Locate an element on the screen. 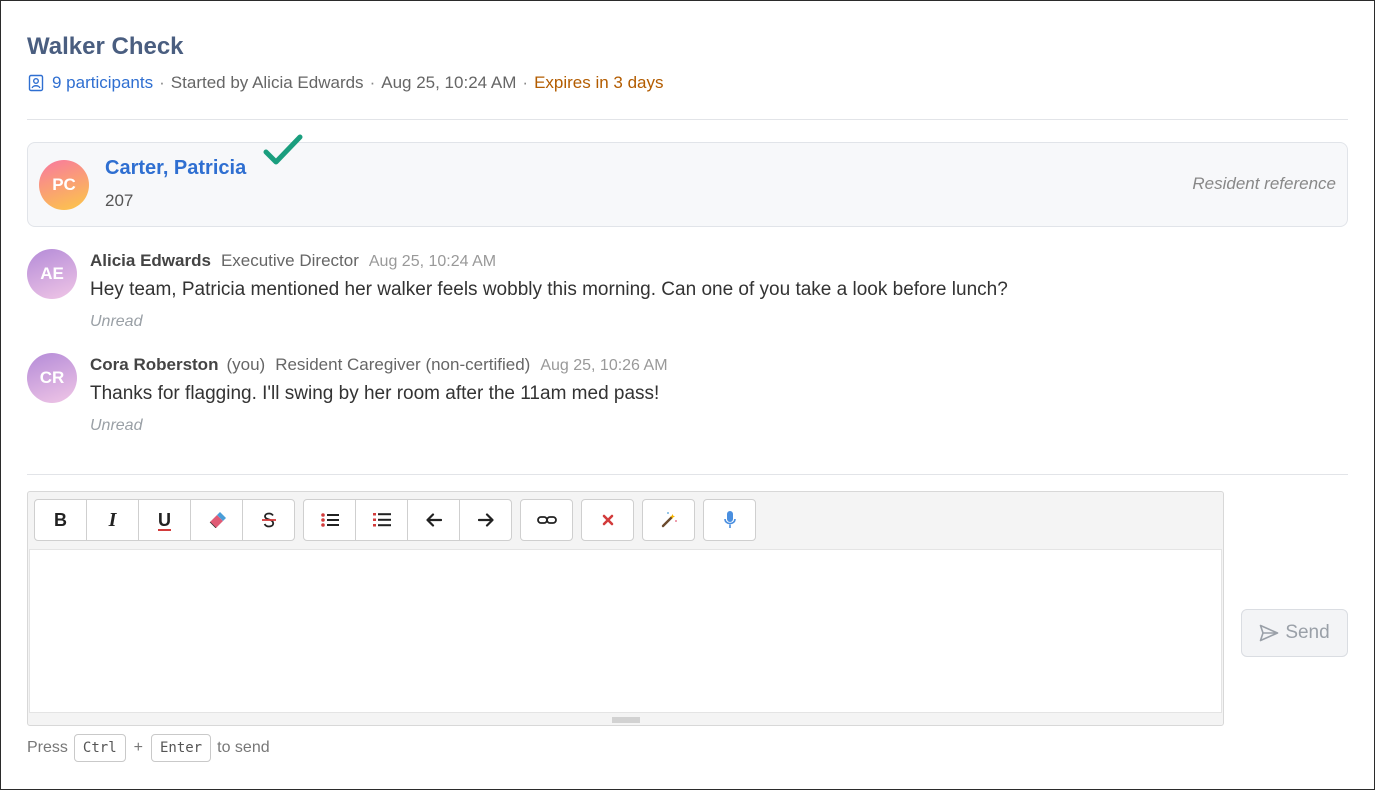  link-button is located at coordinates (546, 520).